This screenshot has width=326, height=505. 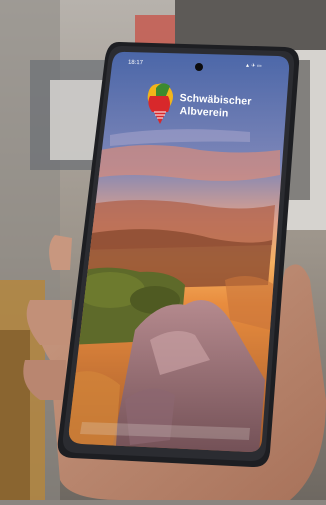 I want to click on status-icons: ▲ ✈ ▭, so click(x=253, y=66).